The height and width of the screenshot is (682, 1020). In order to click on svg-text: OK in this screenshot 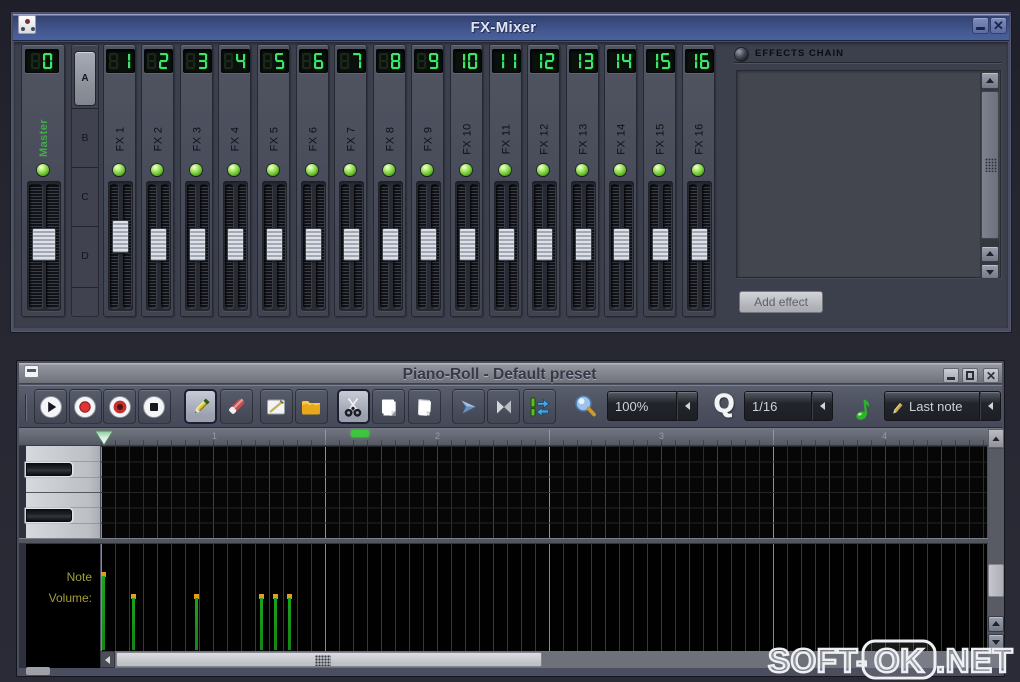, I will do `click(899, 660)`.